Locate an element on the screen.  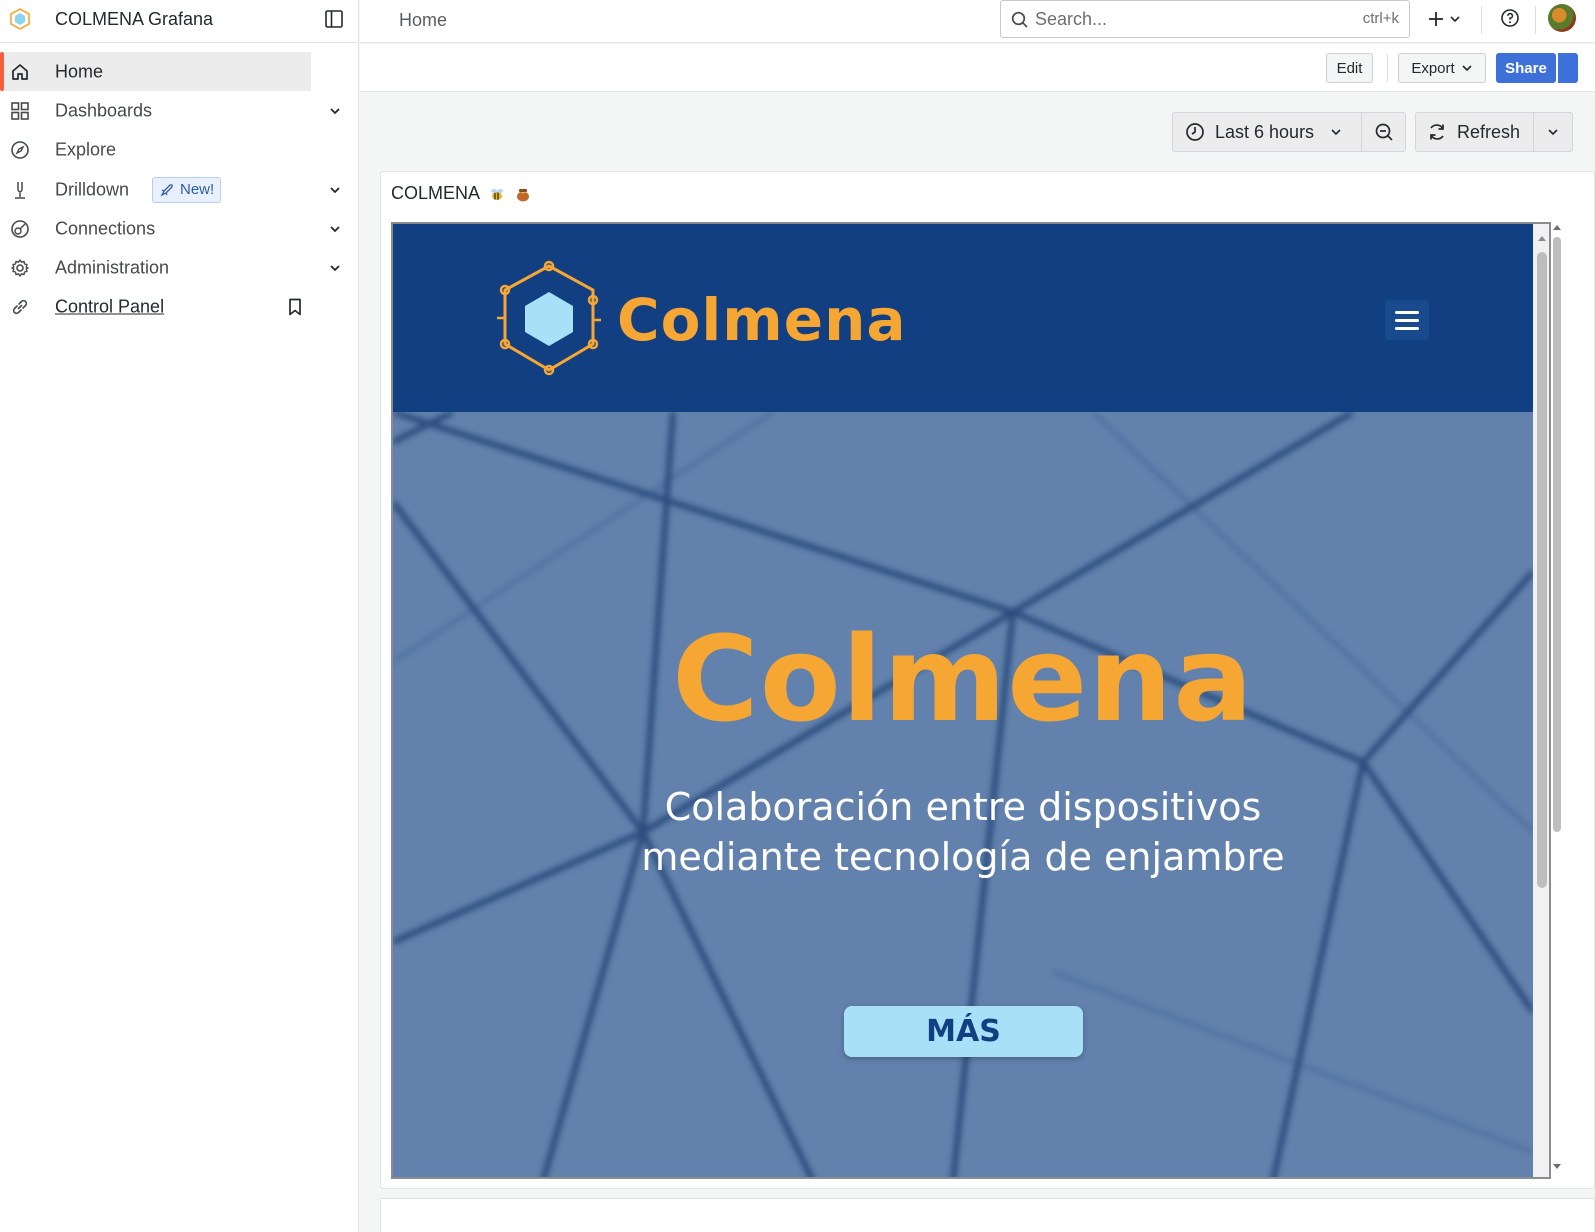
refresh-interval-picker is located at coordinates (1553, 132).